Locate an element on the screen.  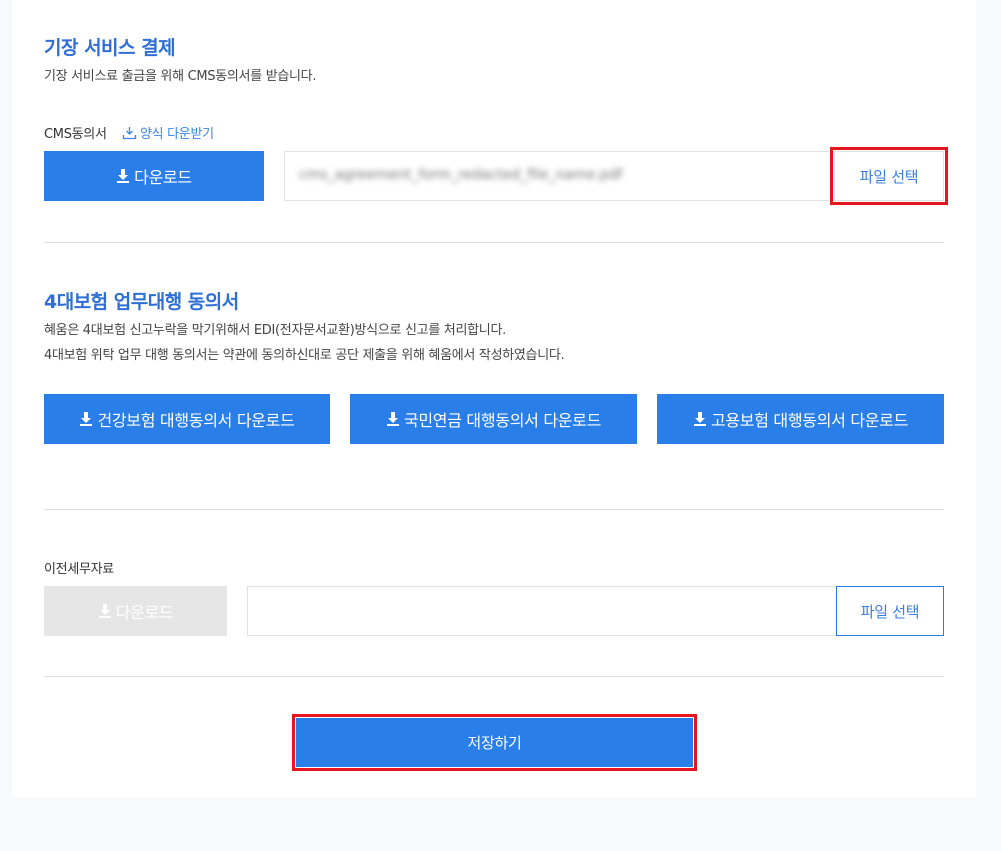
cms-file-select-button: 파일 선택 is located at coordinates (889, 176).